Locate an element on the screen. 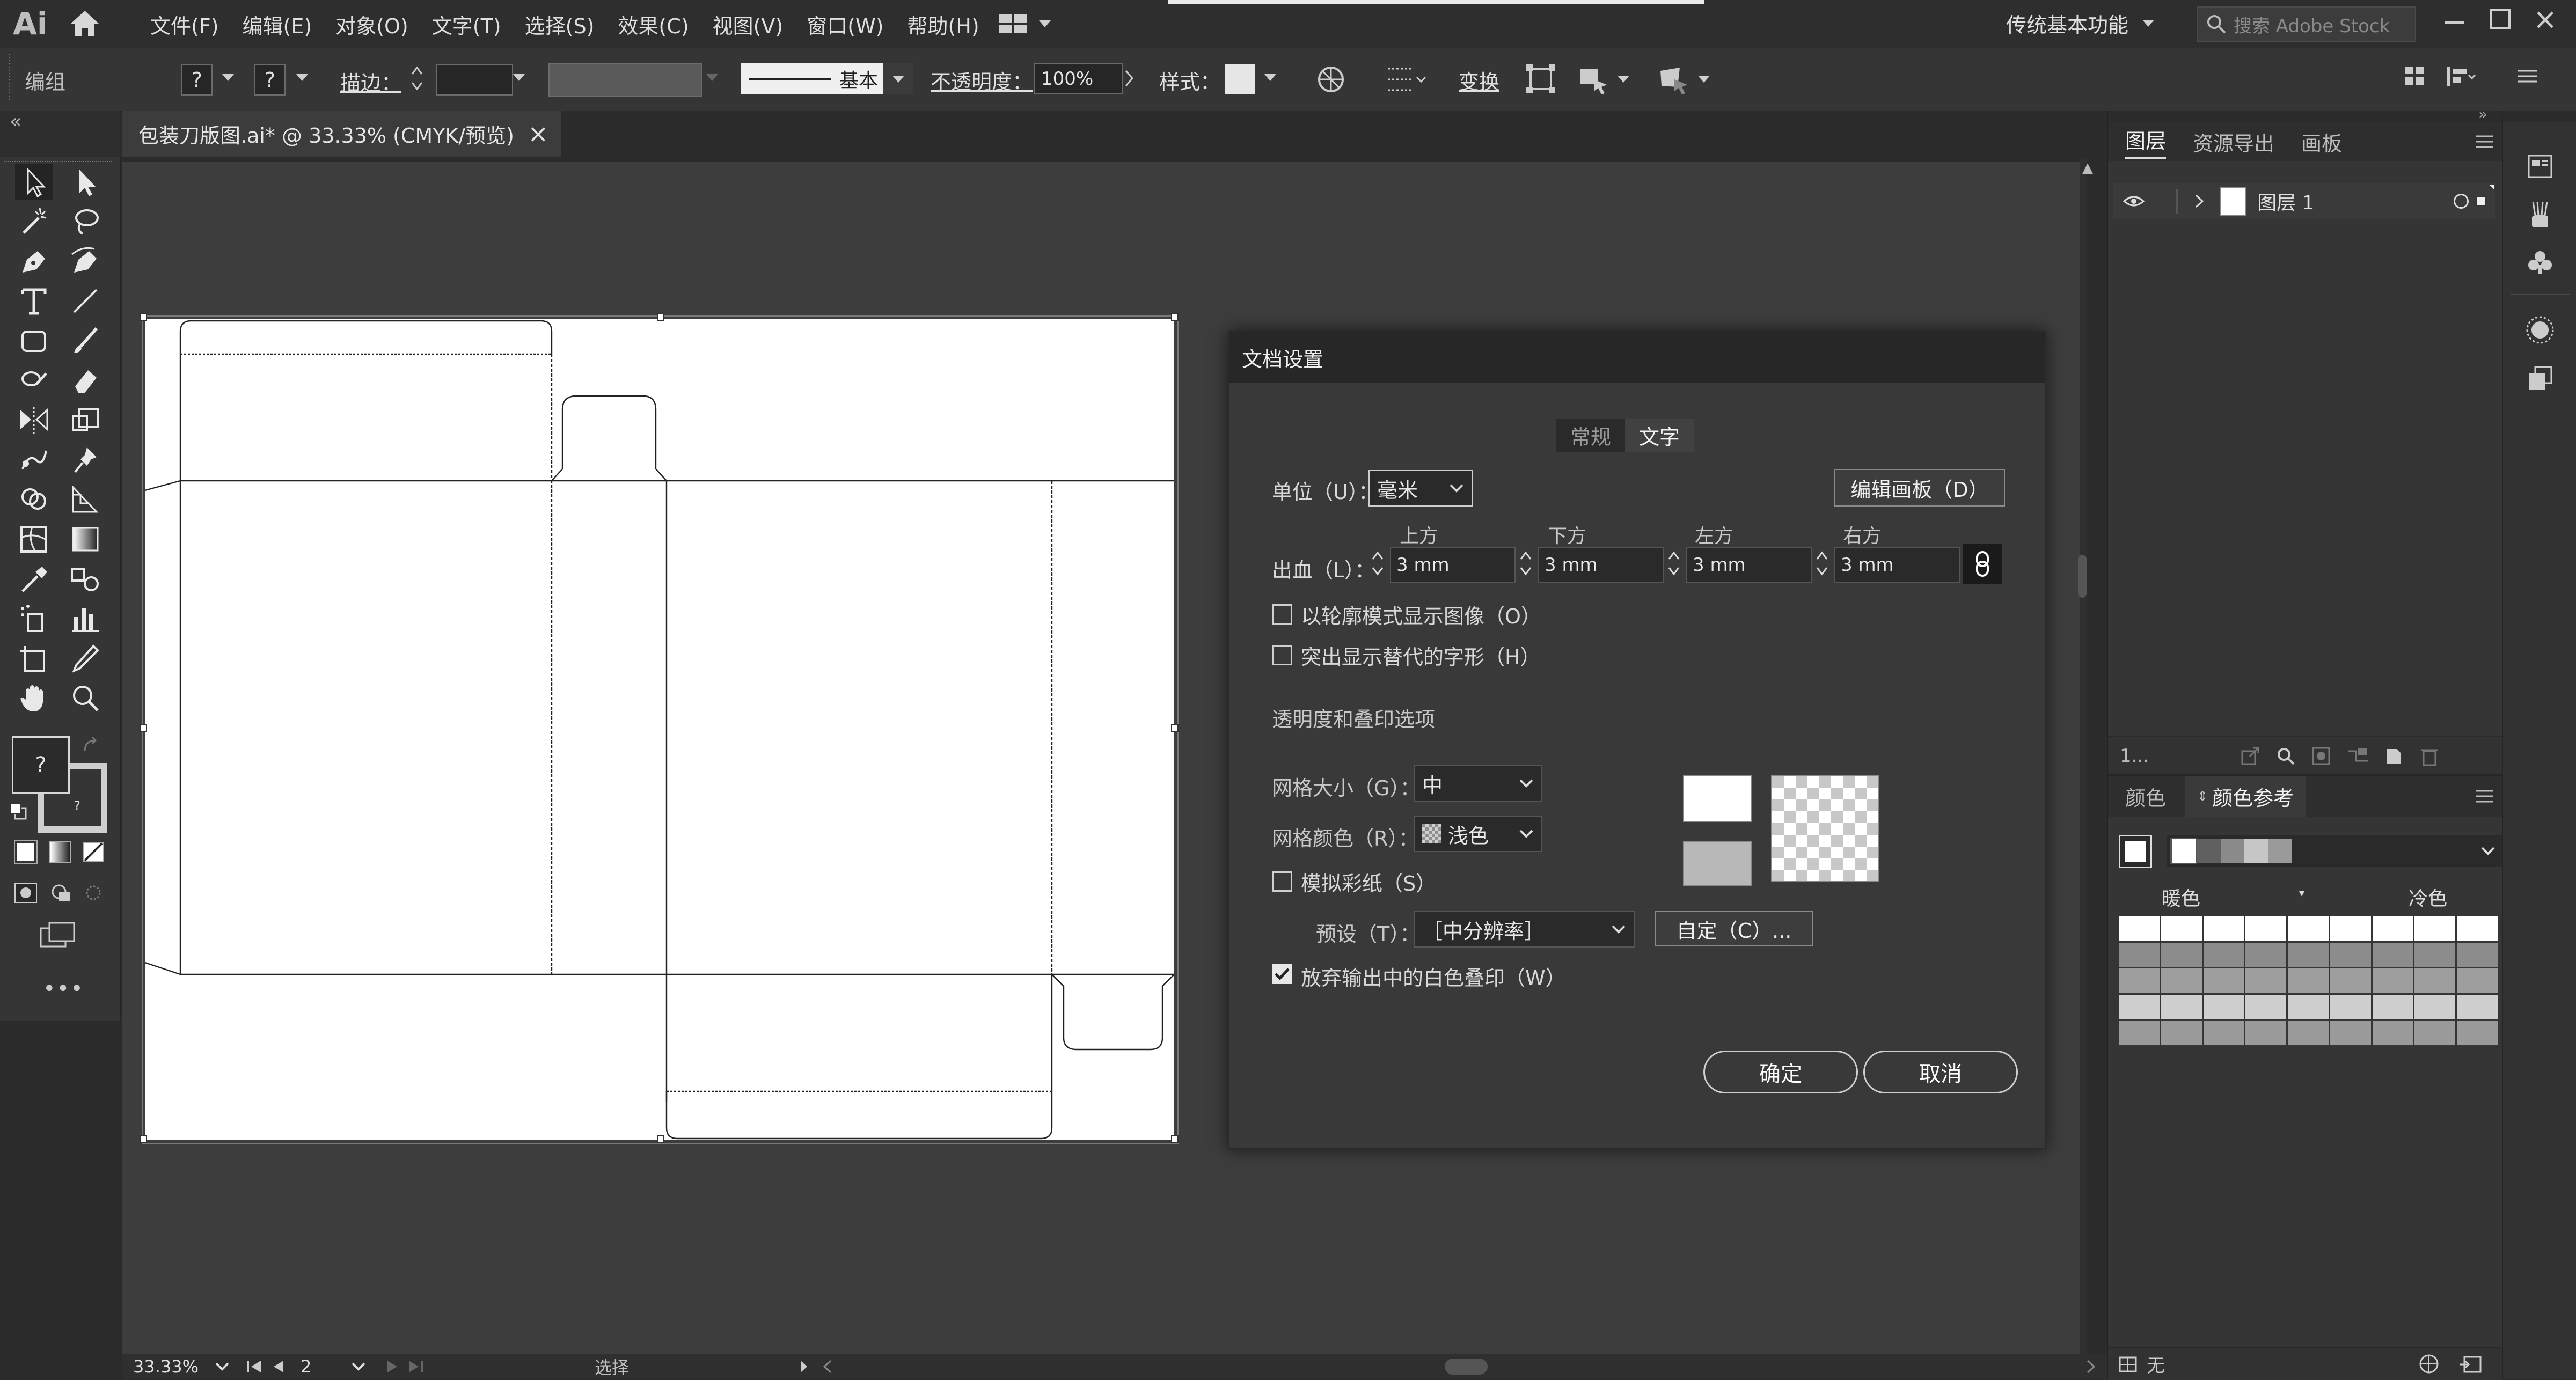 The width and height of the screenshot is (2576, 1380). cancel-button: 取消 is located at coordinates (1940, 1072).